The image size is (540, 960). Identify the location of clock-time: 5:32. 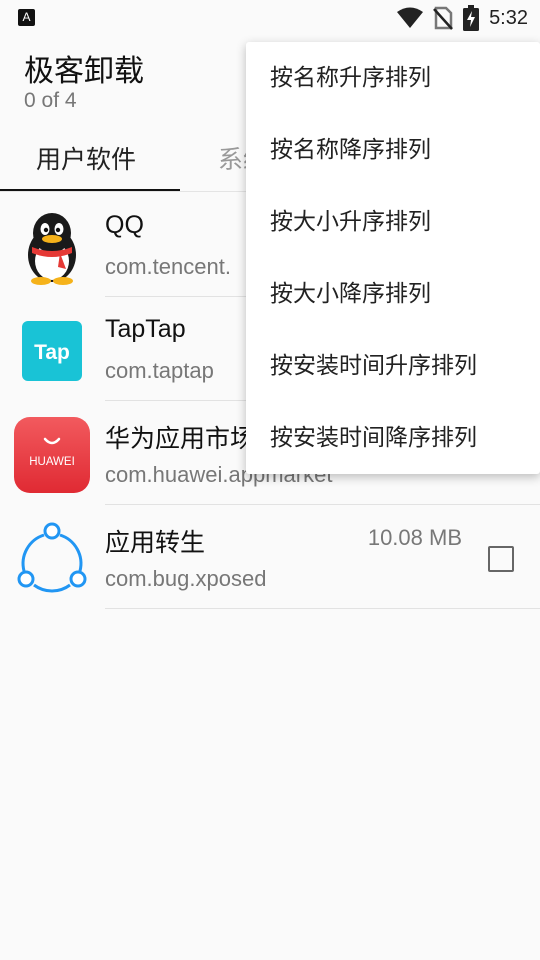
(508, 17).